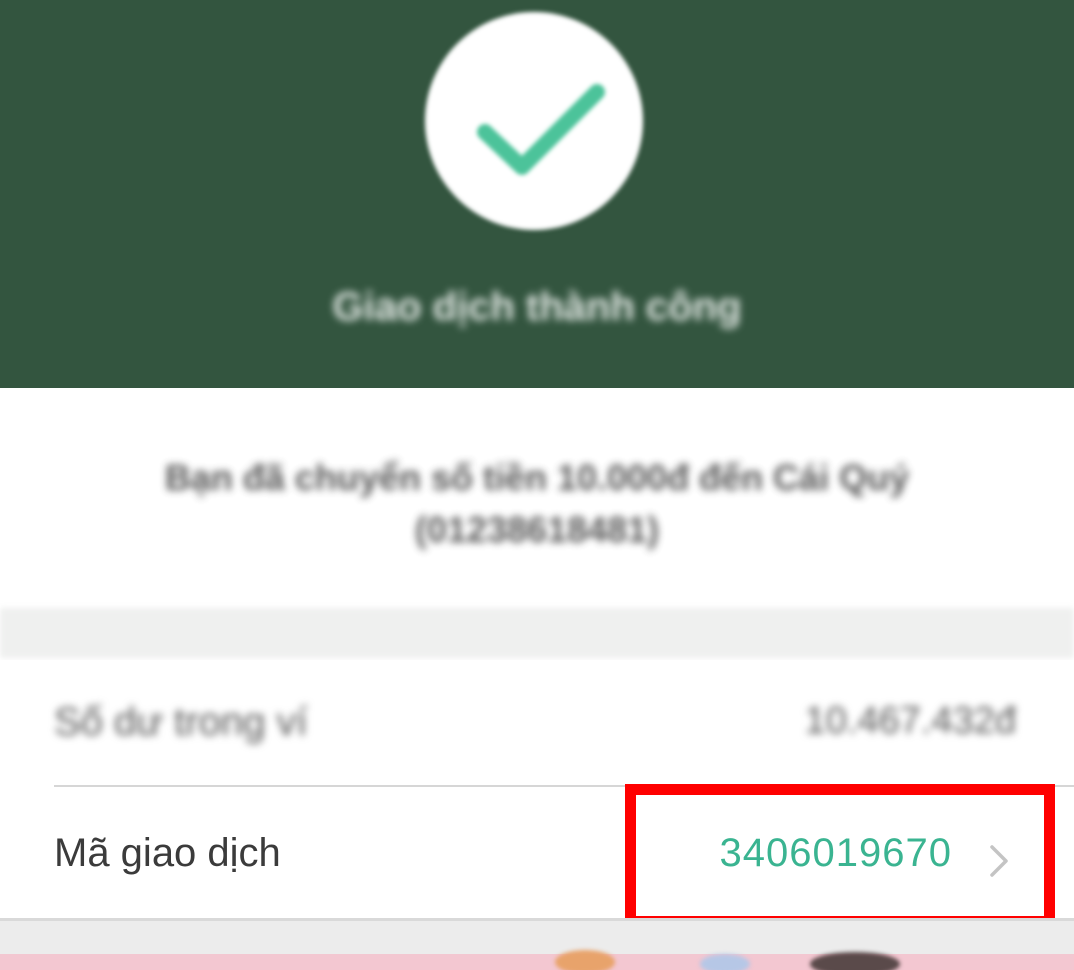 This screenshot has height=970, width=1074. What do you see at coordinates (537, 633) in the screenshot?
I see `section-separator` at bounding box center [537, 633].